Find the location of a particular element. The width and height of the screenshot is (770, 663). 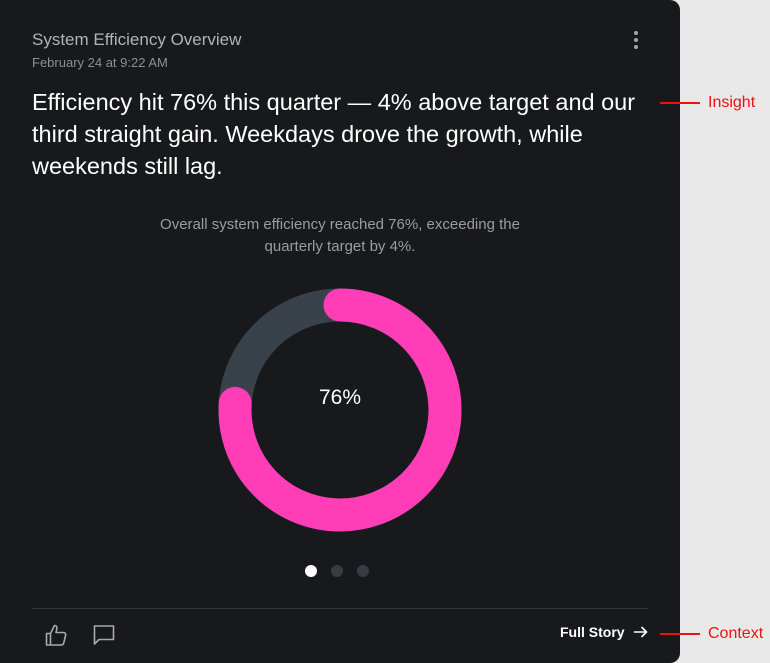

footer-divider is located at coordinates (340, 608).